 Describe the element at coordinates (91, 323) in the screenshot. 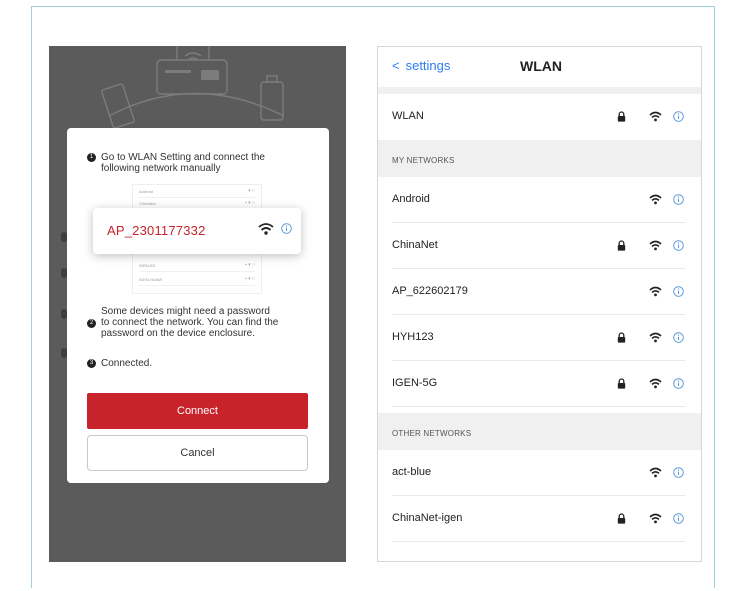

I see `step-number: 2` at that location.